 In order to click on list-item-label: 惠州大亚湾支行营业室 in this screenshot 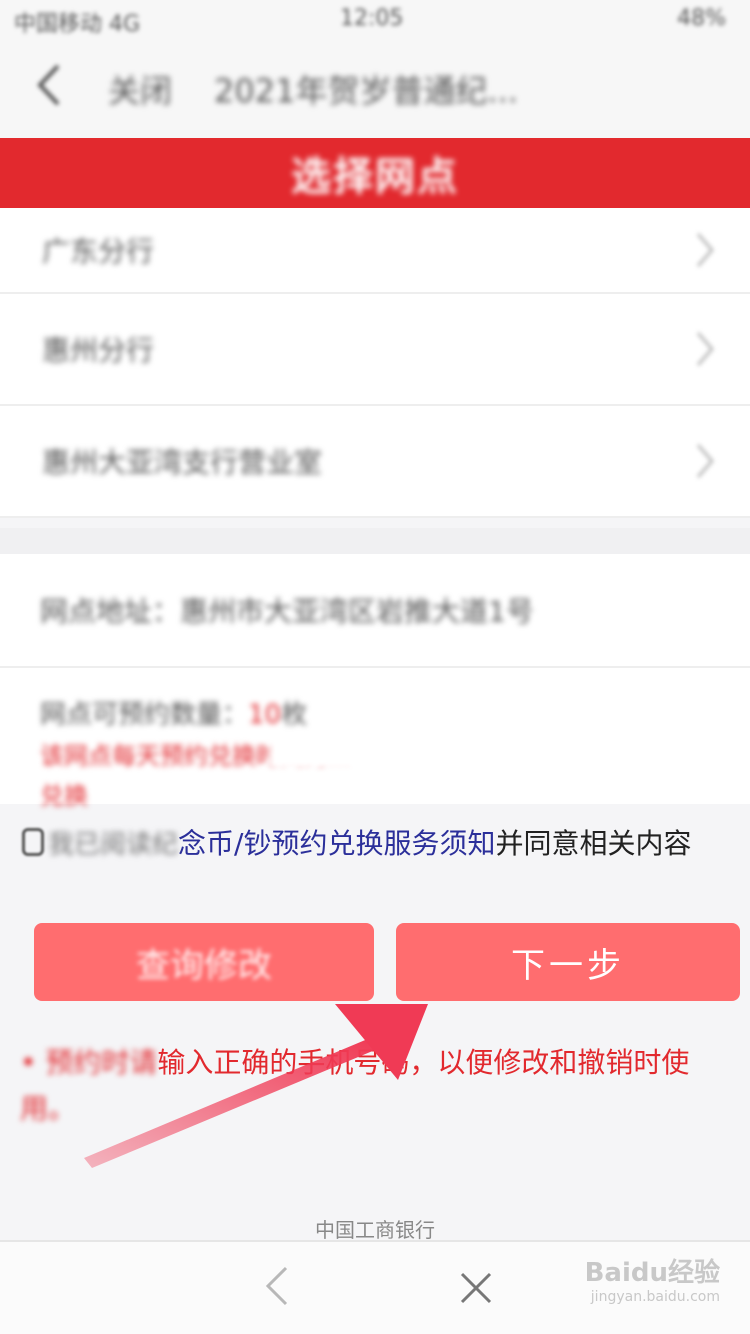, I will do `click(182, 462)`.